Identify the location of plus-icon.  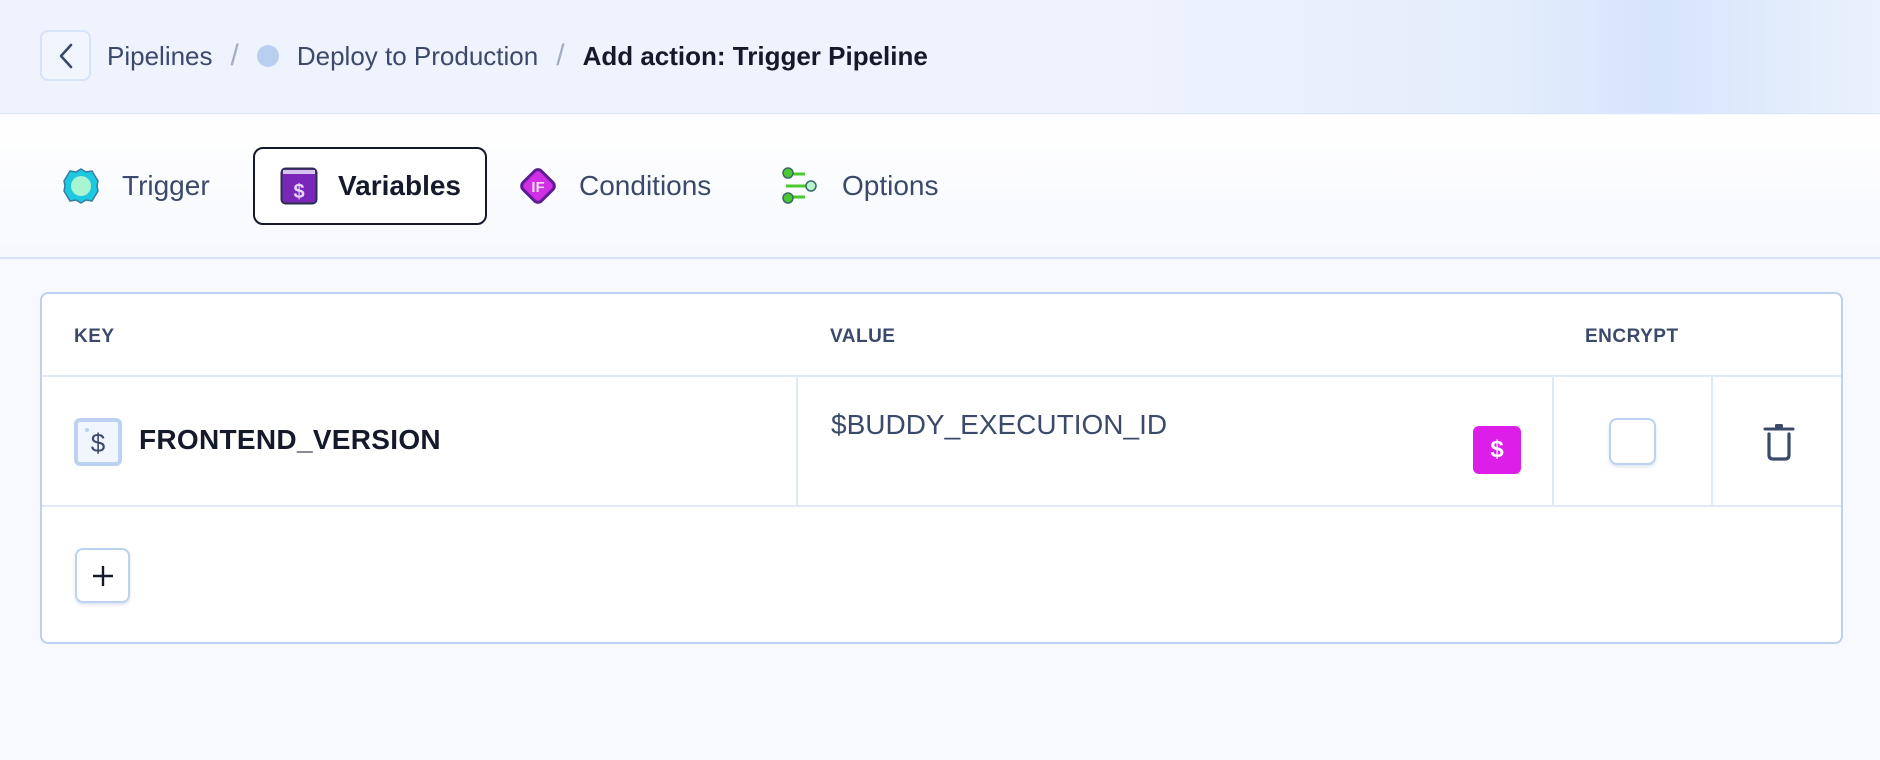
(102, 575).